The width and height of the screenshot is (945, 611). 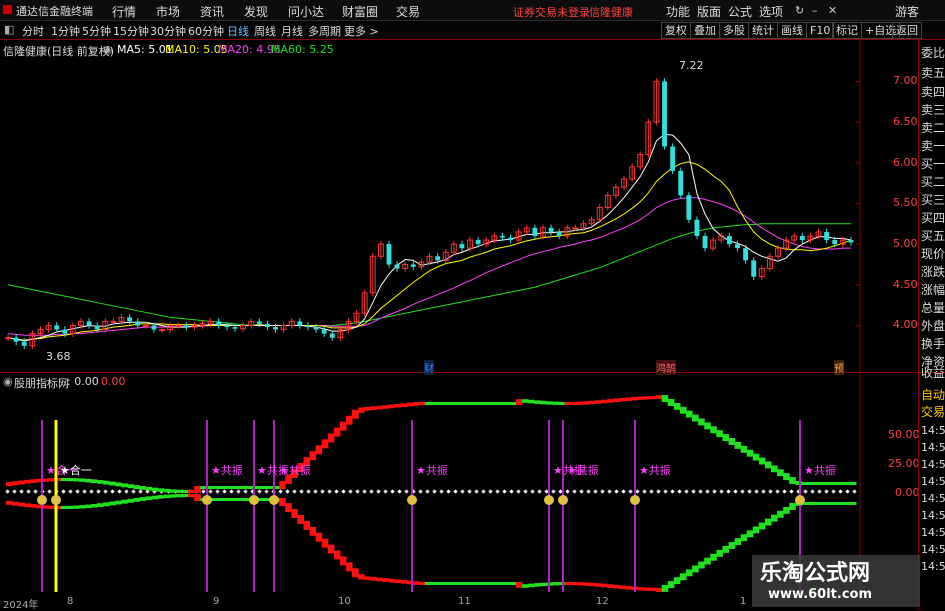 I want to click on sidebar-item-outer: 外盘, so click(x=933, y=326).